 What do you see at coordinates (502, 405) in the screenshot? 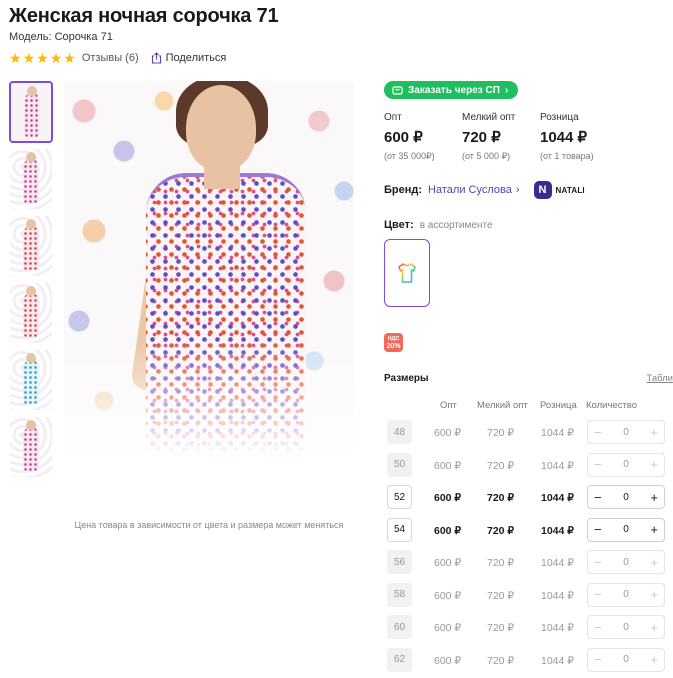
I see `col-small-opt: Мелкий опт` at bounding box center [502, 405].